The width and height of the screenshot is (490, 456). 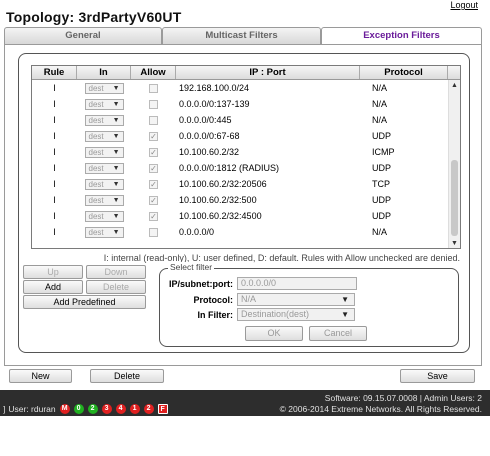 What do you see at coordinates (454, 243) in the screenshot?
I see `scroll-down-icon: ▼` at bounding box center [454, 243].